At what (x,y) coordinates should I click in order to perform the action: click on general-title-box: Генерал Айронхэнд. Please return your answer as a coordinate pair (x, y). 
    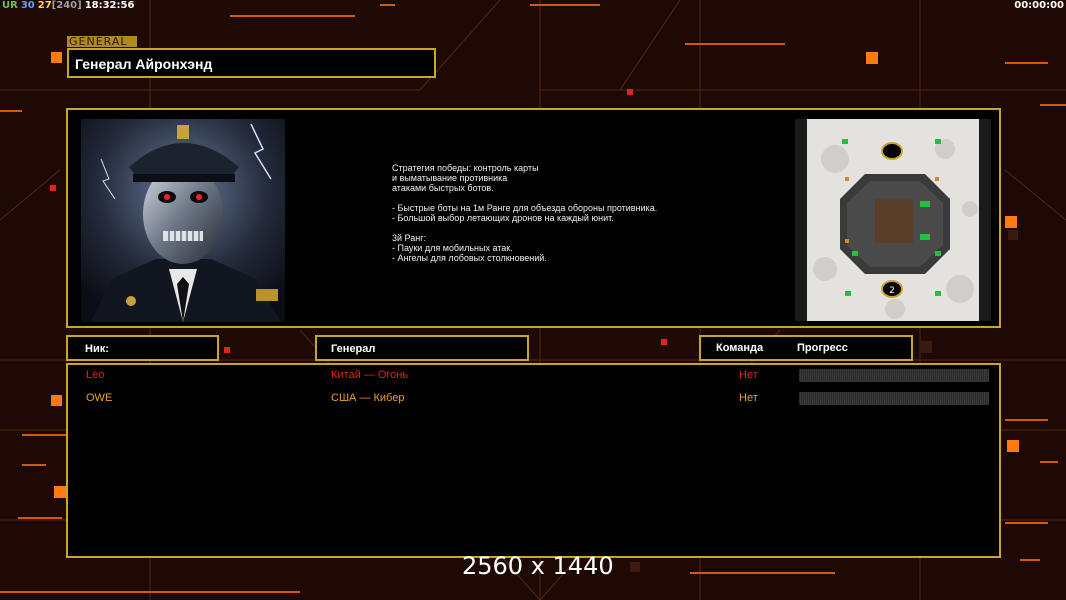
    Looking at the image, I should click on (251, 63).